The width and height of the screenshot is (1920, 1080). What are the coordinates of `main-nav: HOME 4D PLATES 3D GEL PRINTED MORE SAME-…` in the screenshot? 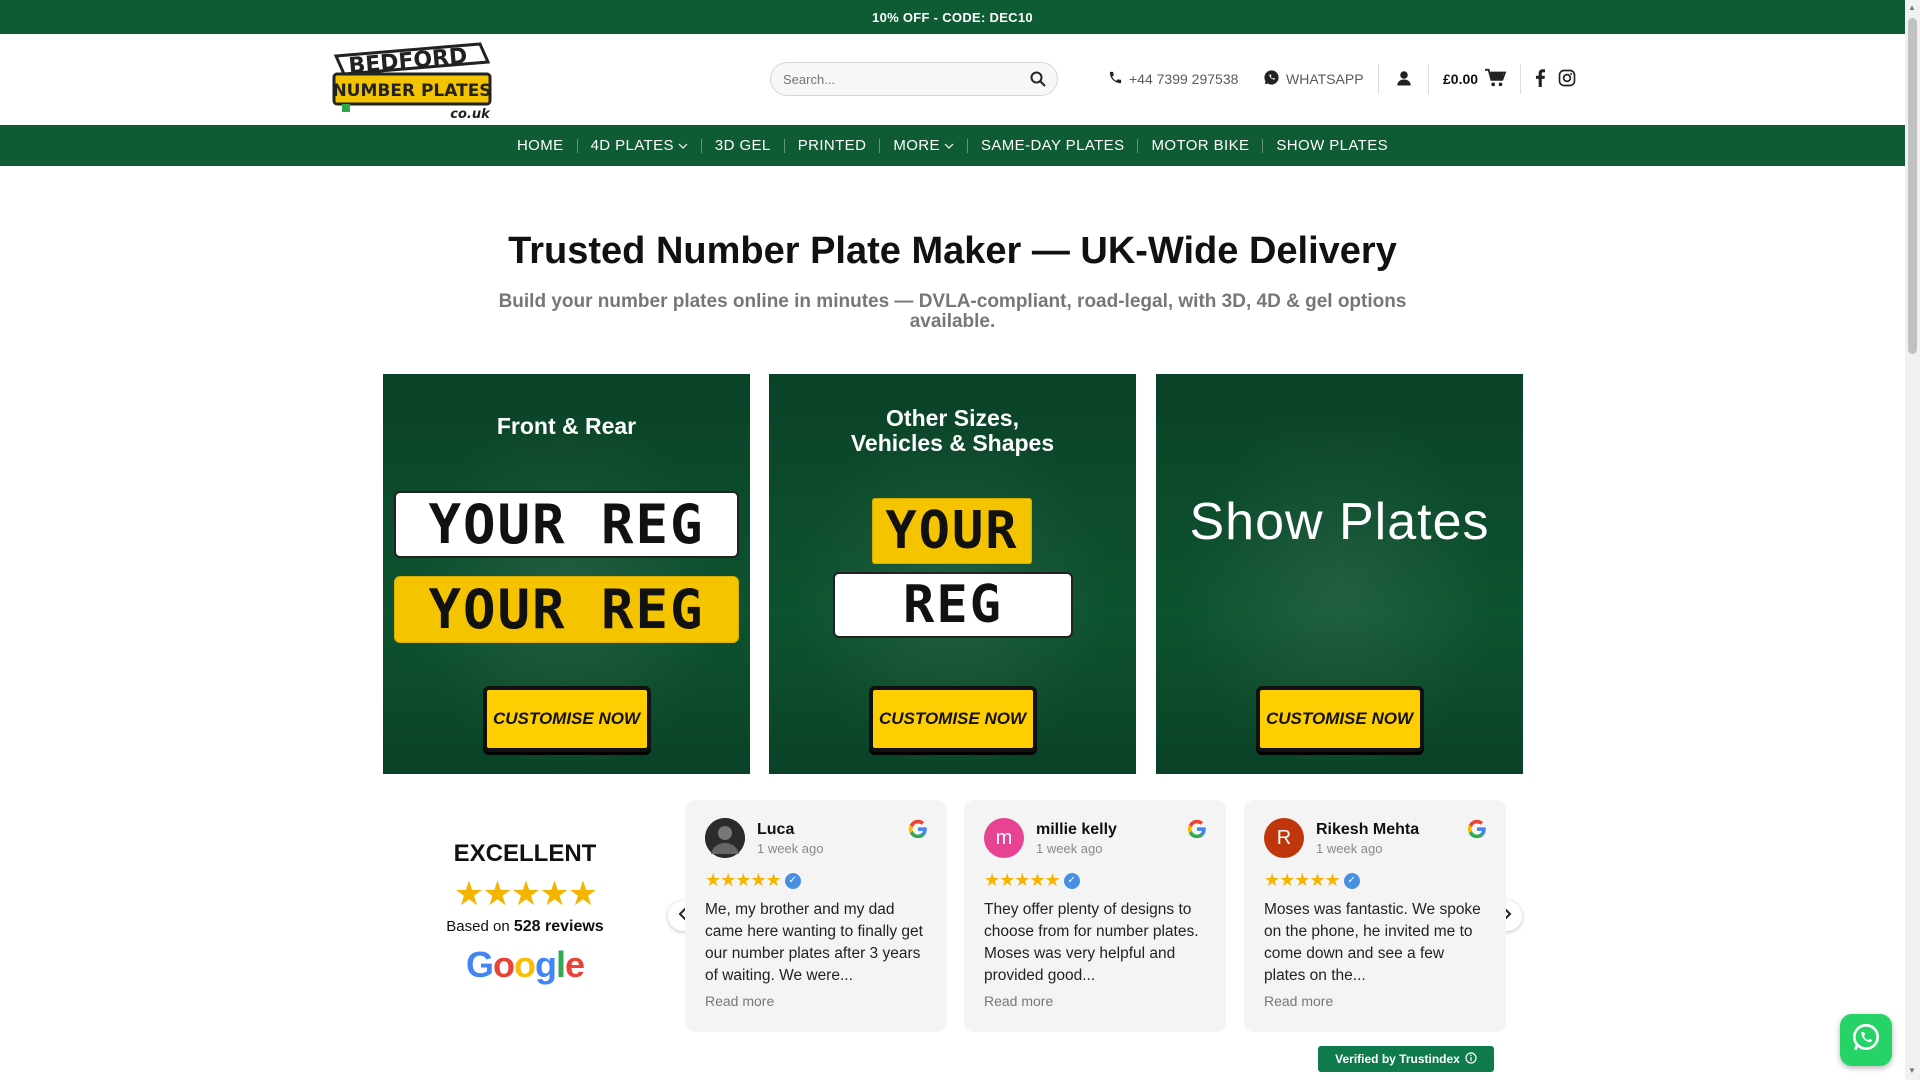 It's located at (952, 145).